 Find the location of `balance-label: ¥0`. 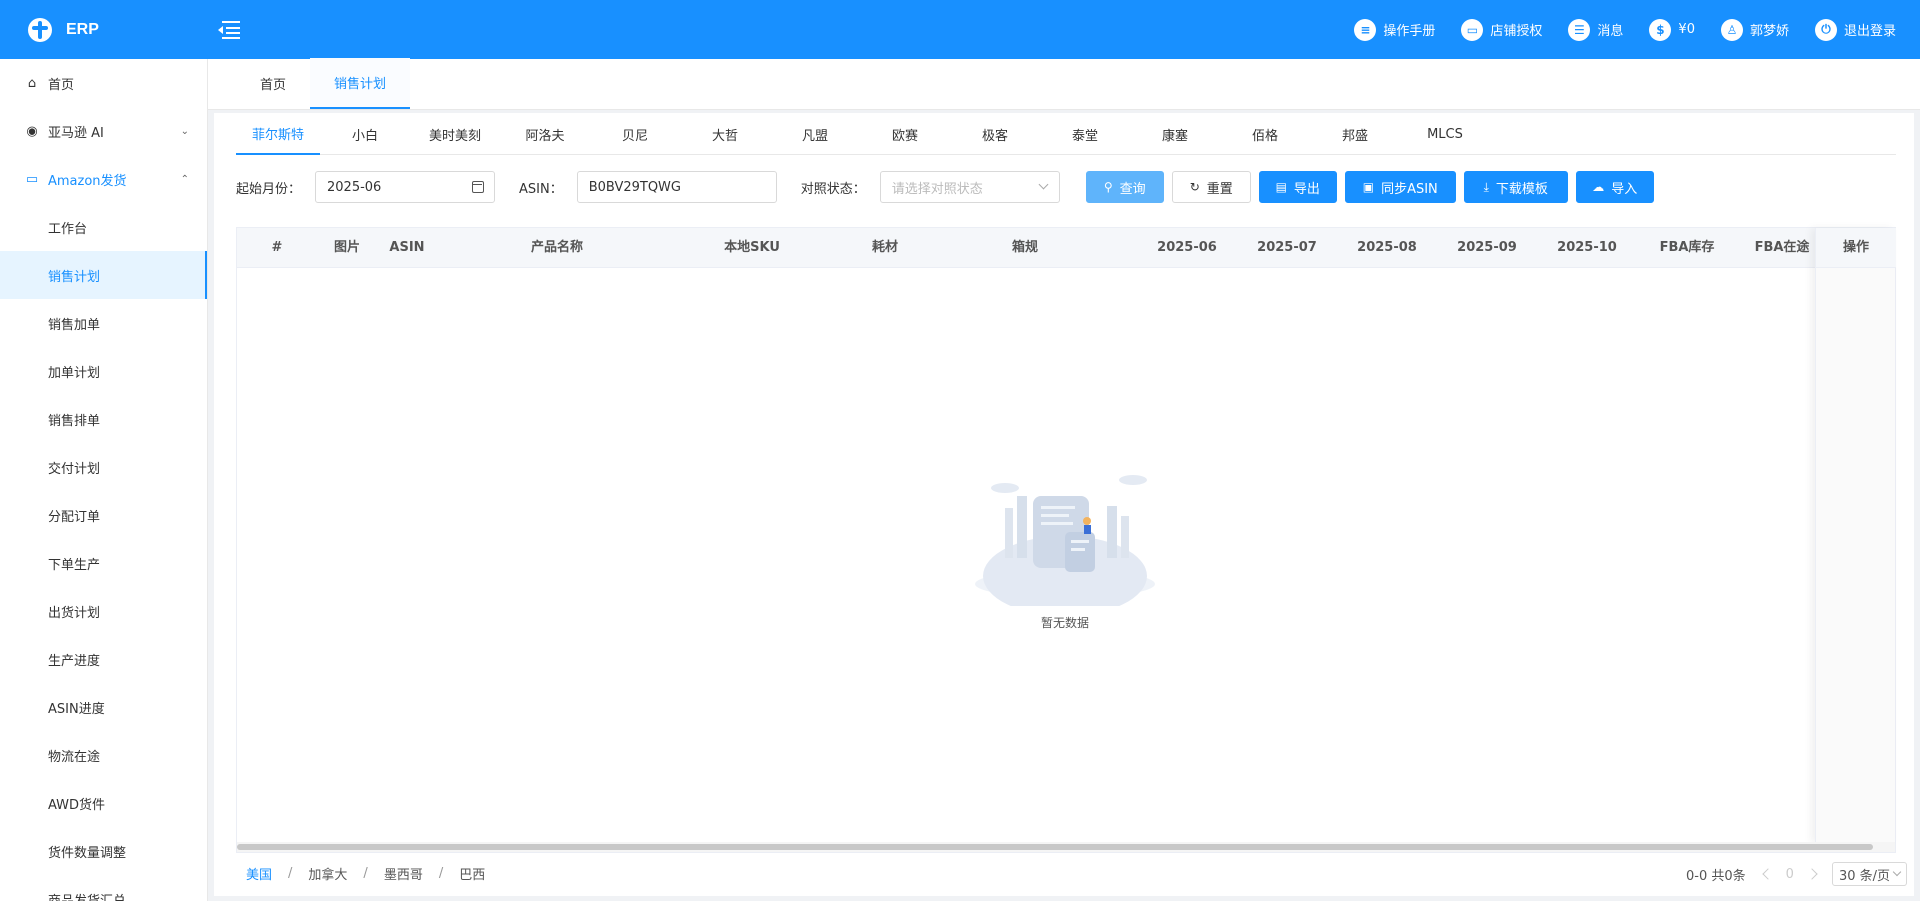

balance-label: ¥0 is located at coordinates (1686, 29).